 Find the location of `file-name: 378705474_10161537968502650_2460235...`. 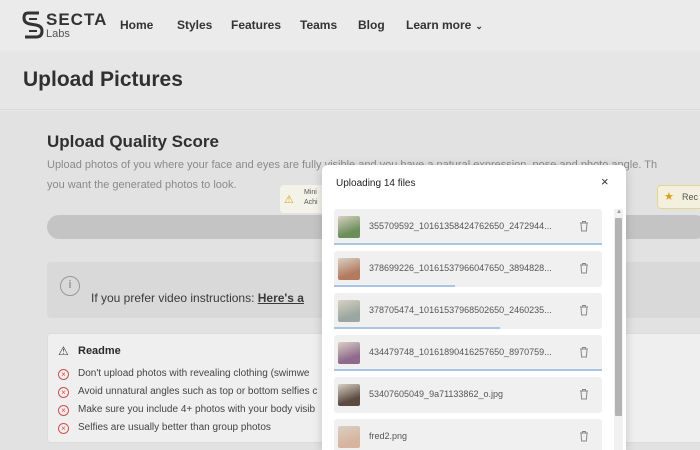

file-name: 378705474_10161537968502650_2460235... is located at coordinates (460, 310).